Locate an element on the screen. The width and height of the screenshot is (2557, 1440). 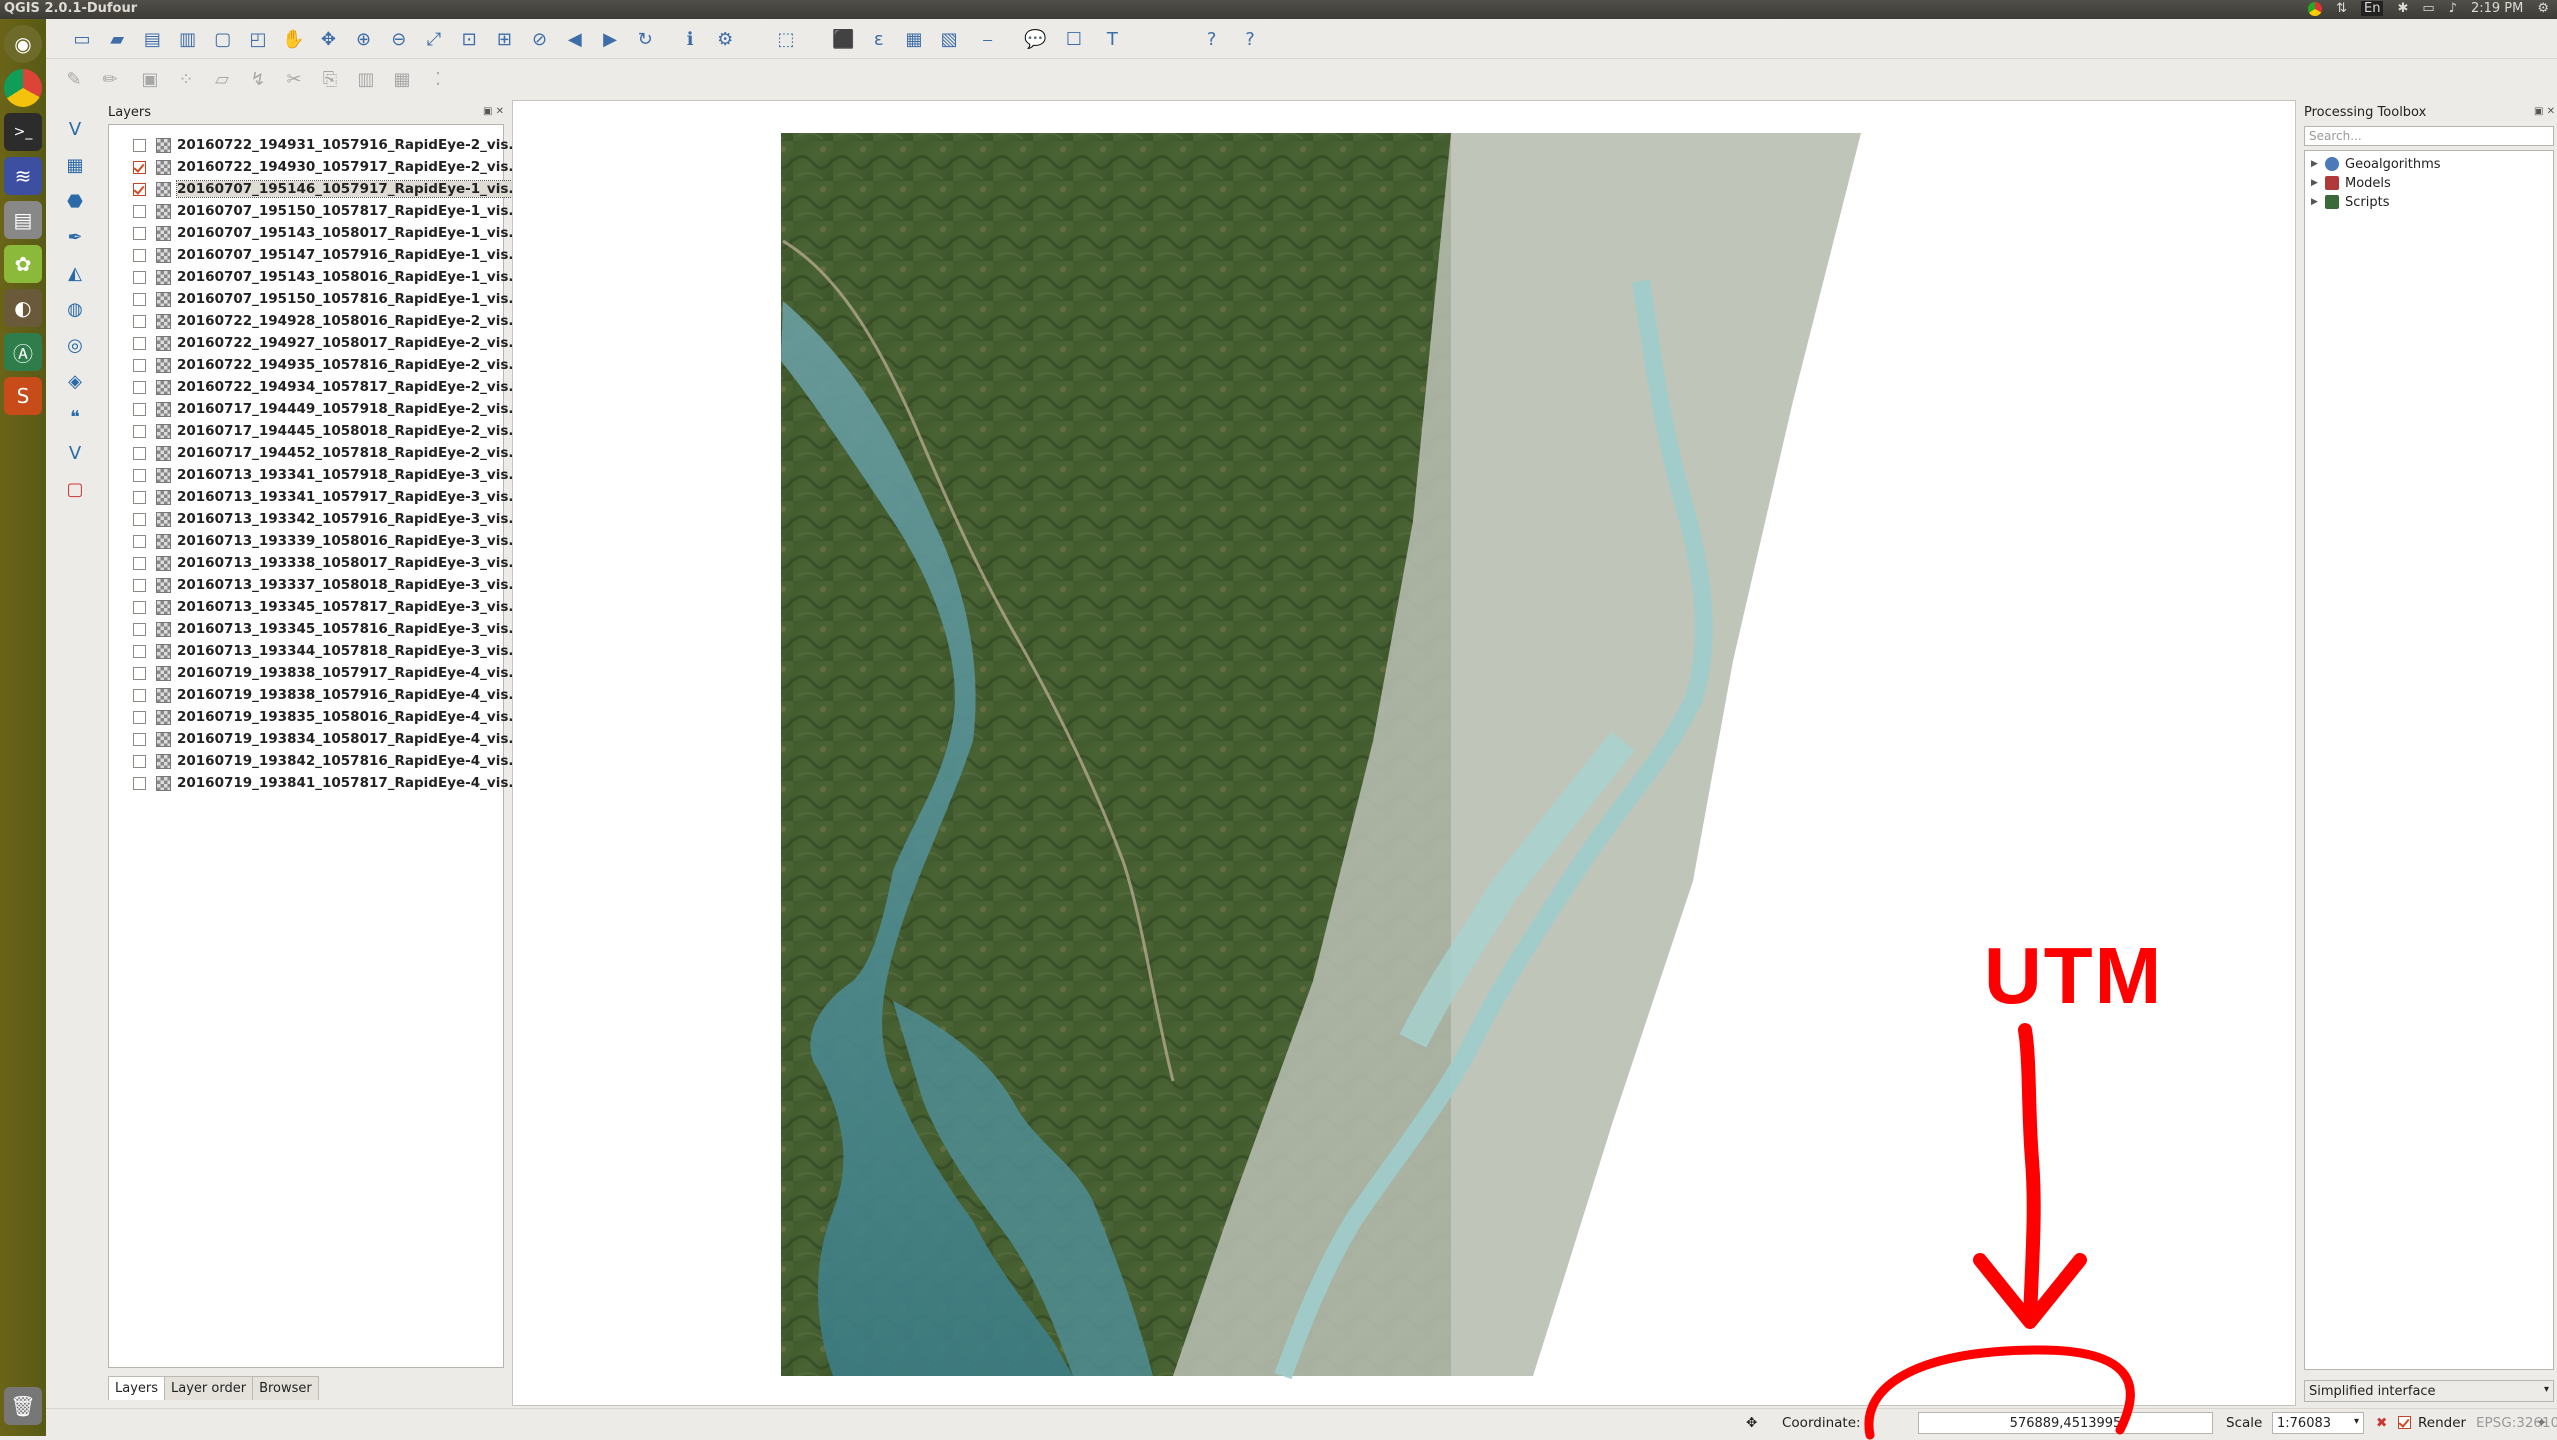
zoom-last-icon: ◀ is located at coordinates (575, 39).